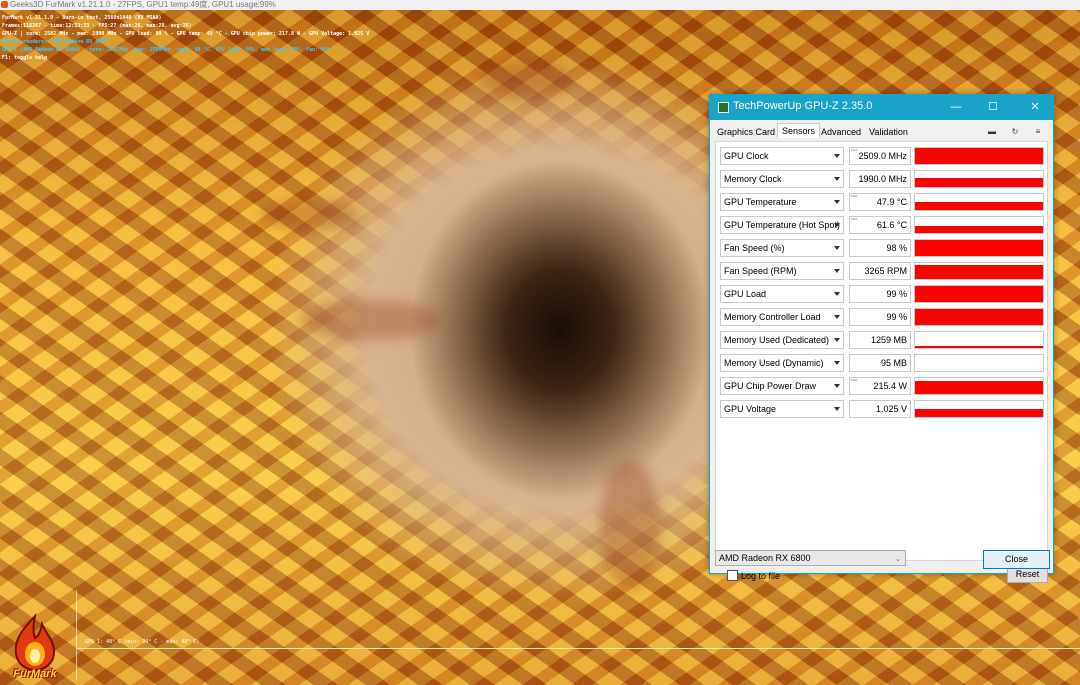 The image size is (1080, 685). What do you see at coordinates (891, 225) in the screenshot?
I see `sensor-value-text: 61.6 °C` at bounding box center [891, 225].